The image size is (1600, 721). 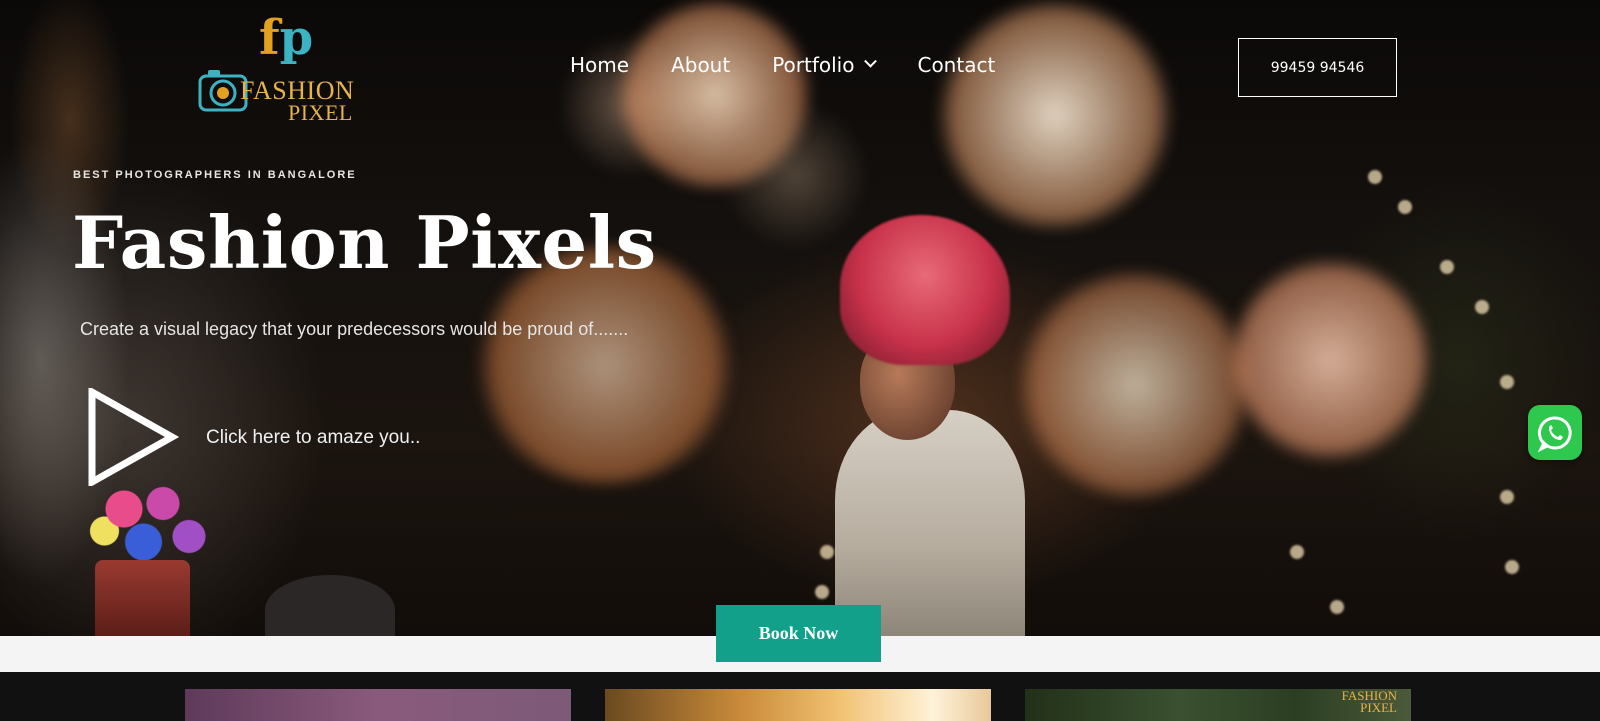 I want to click on play-icon, so click(x=134, y=437).